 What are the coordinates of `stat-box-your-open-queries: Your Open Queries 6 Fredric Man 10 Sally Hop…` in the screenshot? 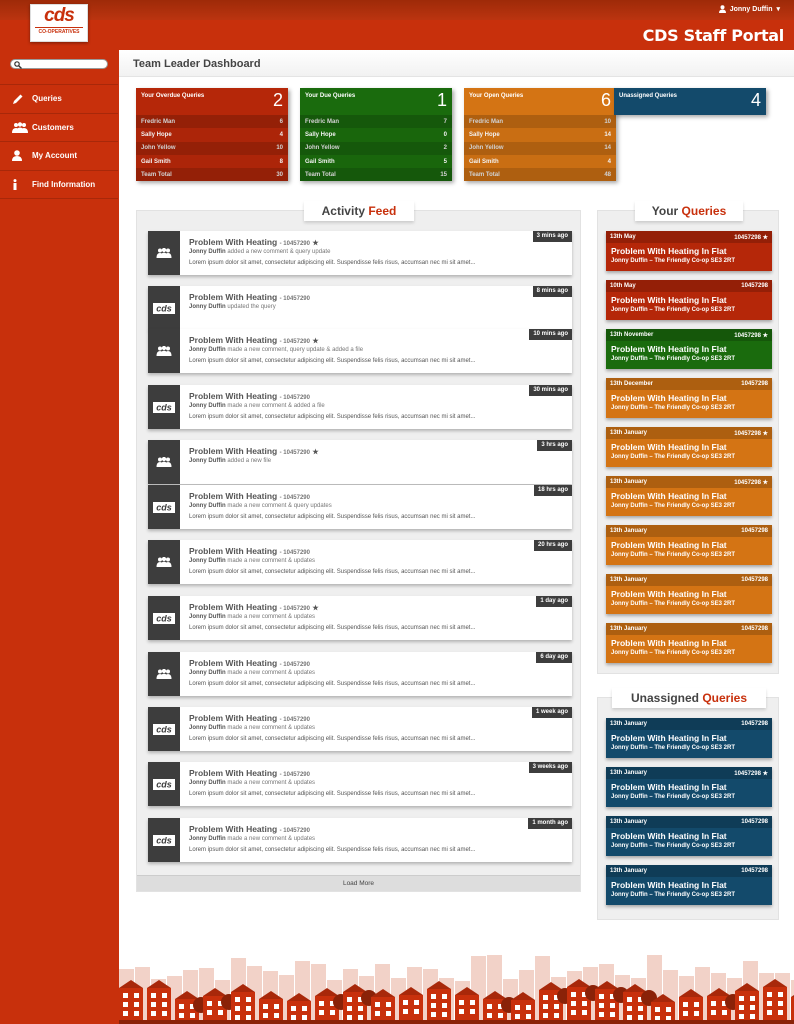 It's located at (540, 135).